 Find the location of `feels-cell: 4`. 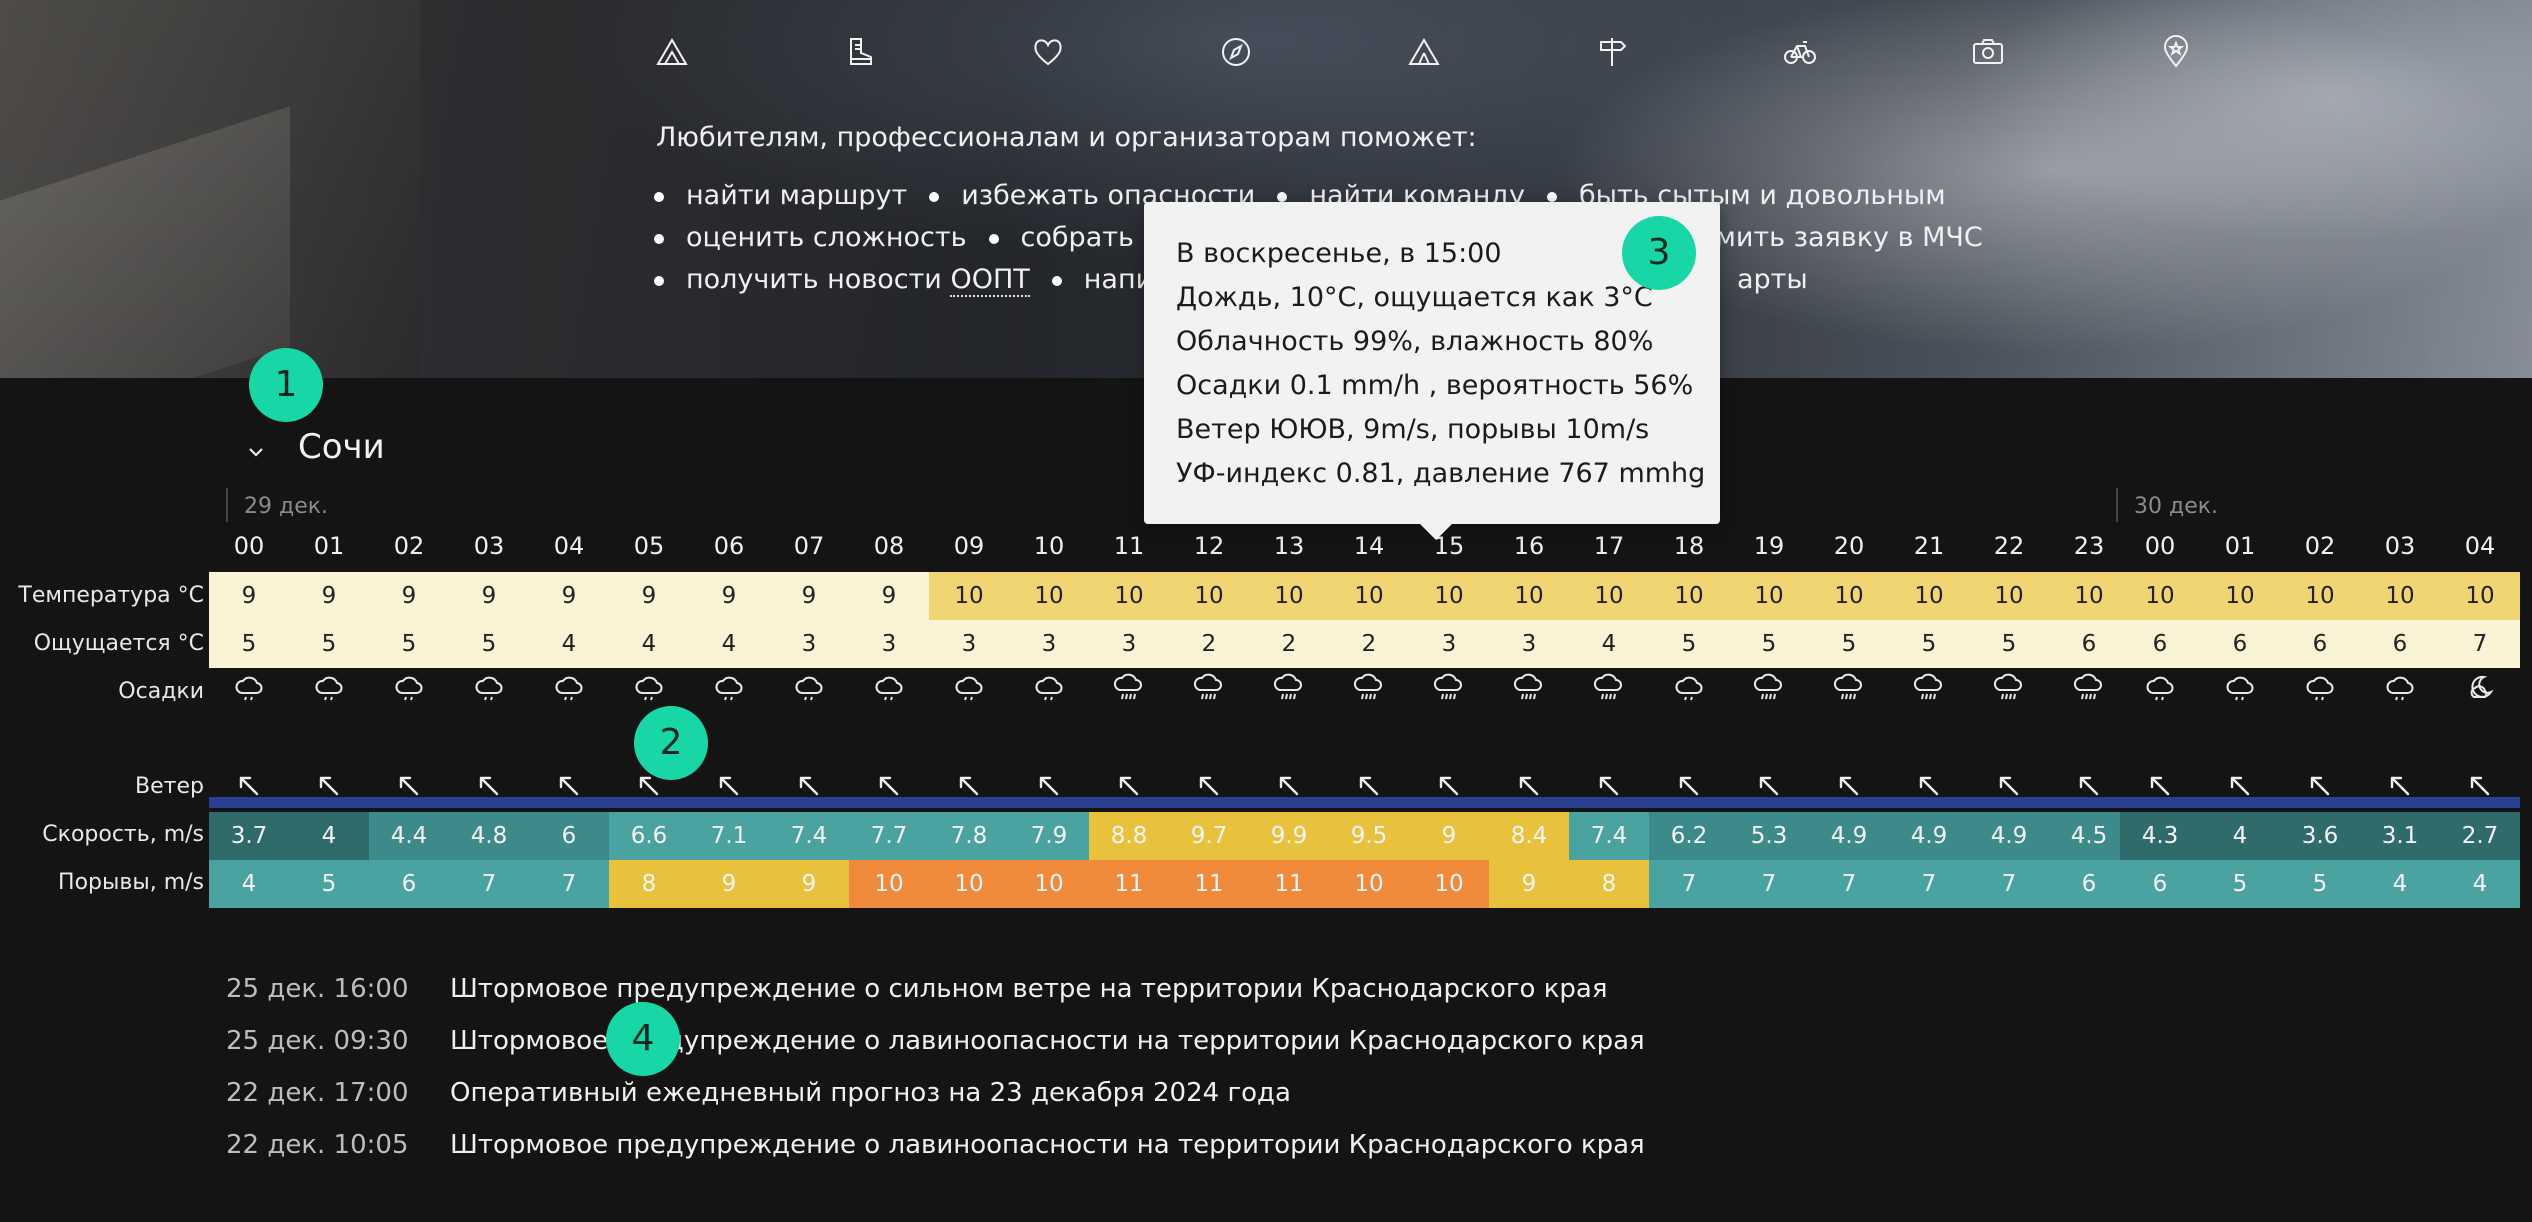

feels-cell: 4 is located at coordinates (1609, 644).